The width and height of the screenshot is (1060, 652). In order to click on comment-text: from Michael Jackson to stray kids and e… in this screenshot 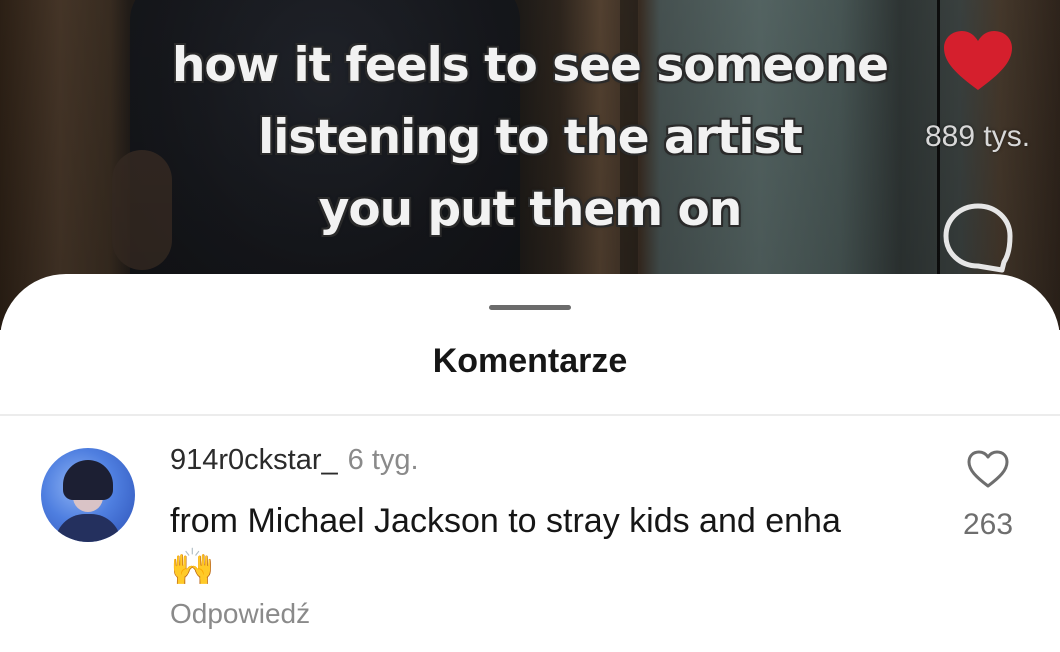, I will do `click(550, 544)`.